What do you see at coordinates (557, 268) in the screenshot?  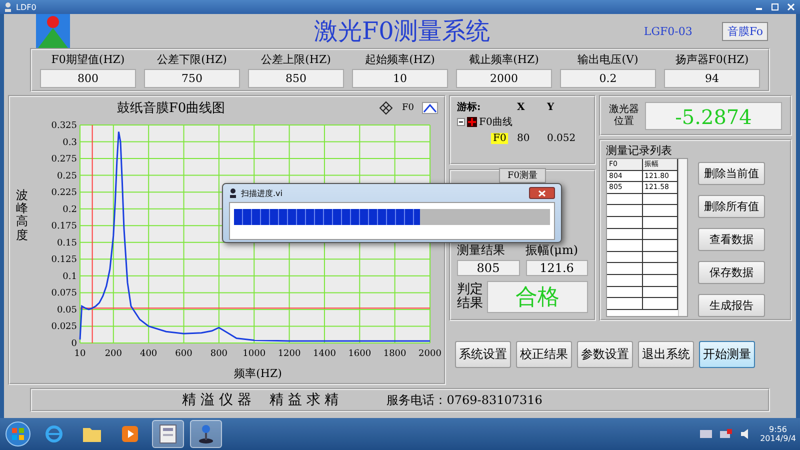 I see `amplitude-field: 121.6` at bounding box center [557, 268].